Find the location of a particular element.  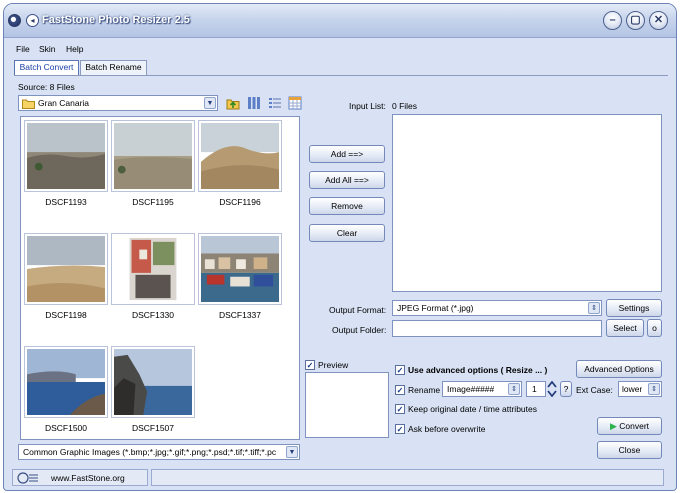

minimize-button: – is located at coordinates (612, 20).